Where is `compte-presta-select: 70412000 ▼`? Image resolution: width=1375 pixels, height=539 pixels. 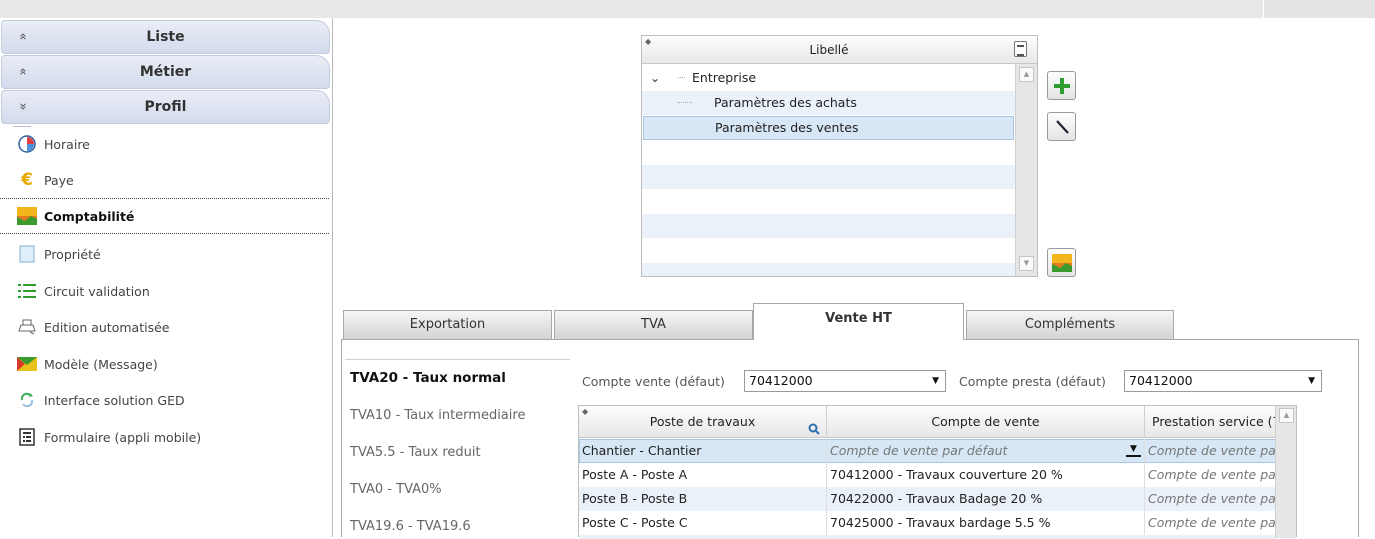
compte-presta-select: 70412000 ▼ is located at coordinates (1223, 381).